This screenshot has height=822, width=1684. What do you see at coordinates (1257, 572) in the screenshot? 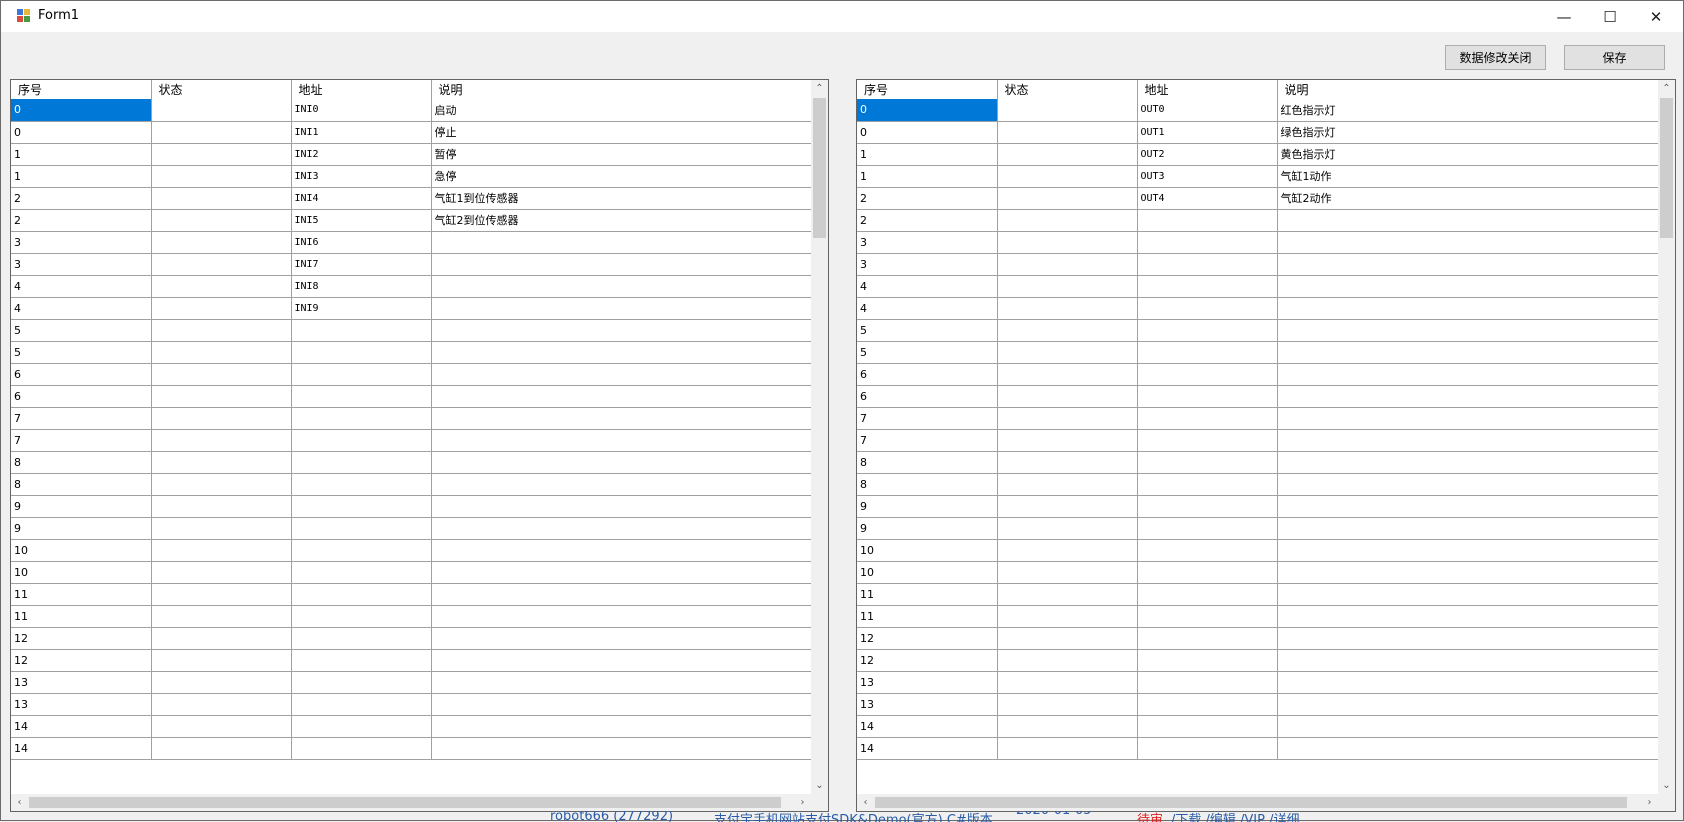
I see `table-row: 10` at bounding box center [1257, 572].